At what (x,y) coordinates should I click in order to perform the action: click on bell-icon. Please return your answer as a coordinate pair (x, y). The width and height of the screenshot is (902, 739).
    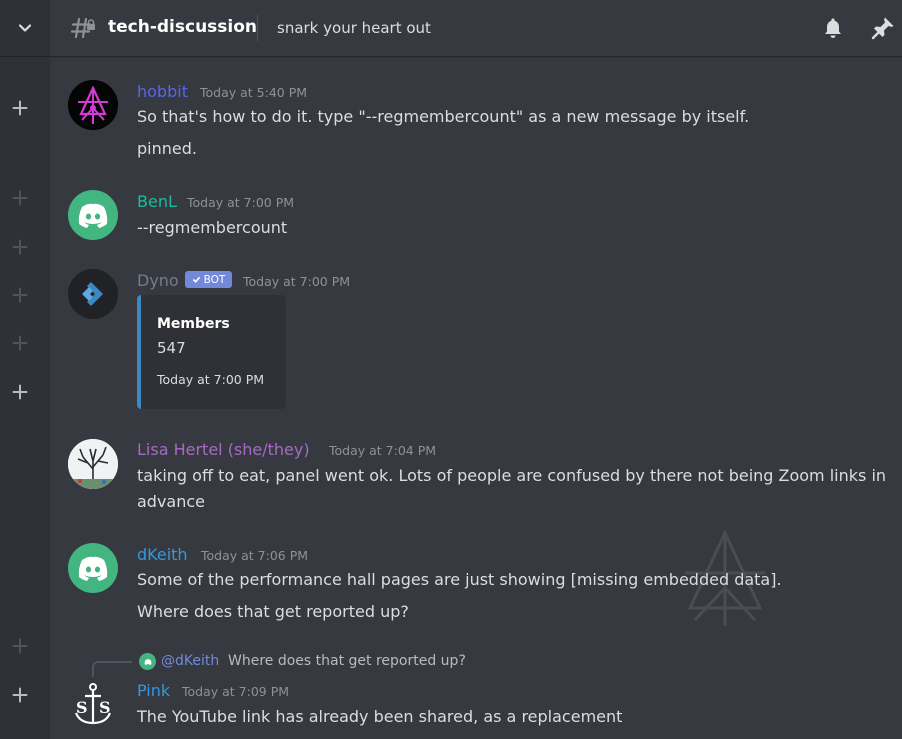
    Looking at the image, I should click on (833, 28).